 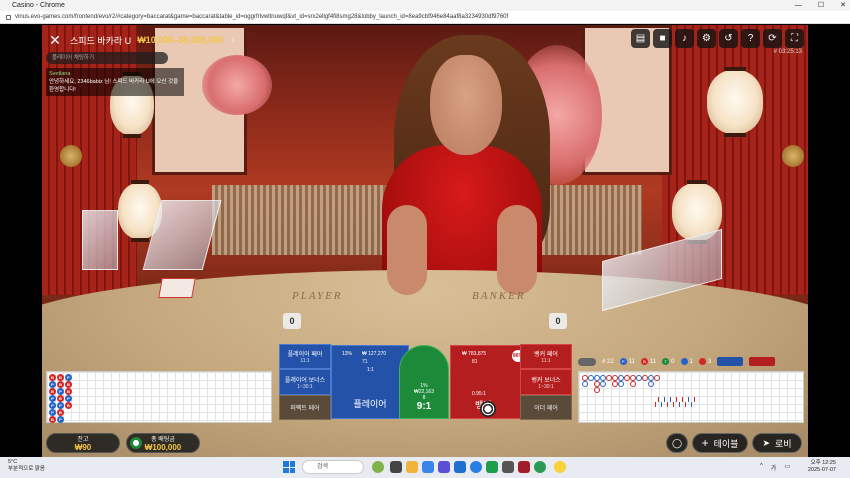 What do you see at coordinates (783, 443) in the screenshot?
I see `lobby-label: 로비` at bounding box center [783, 443].